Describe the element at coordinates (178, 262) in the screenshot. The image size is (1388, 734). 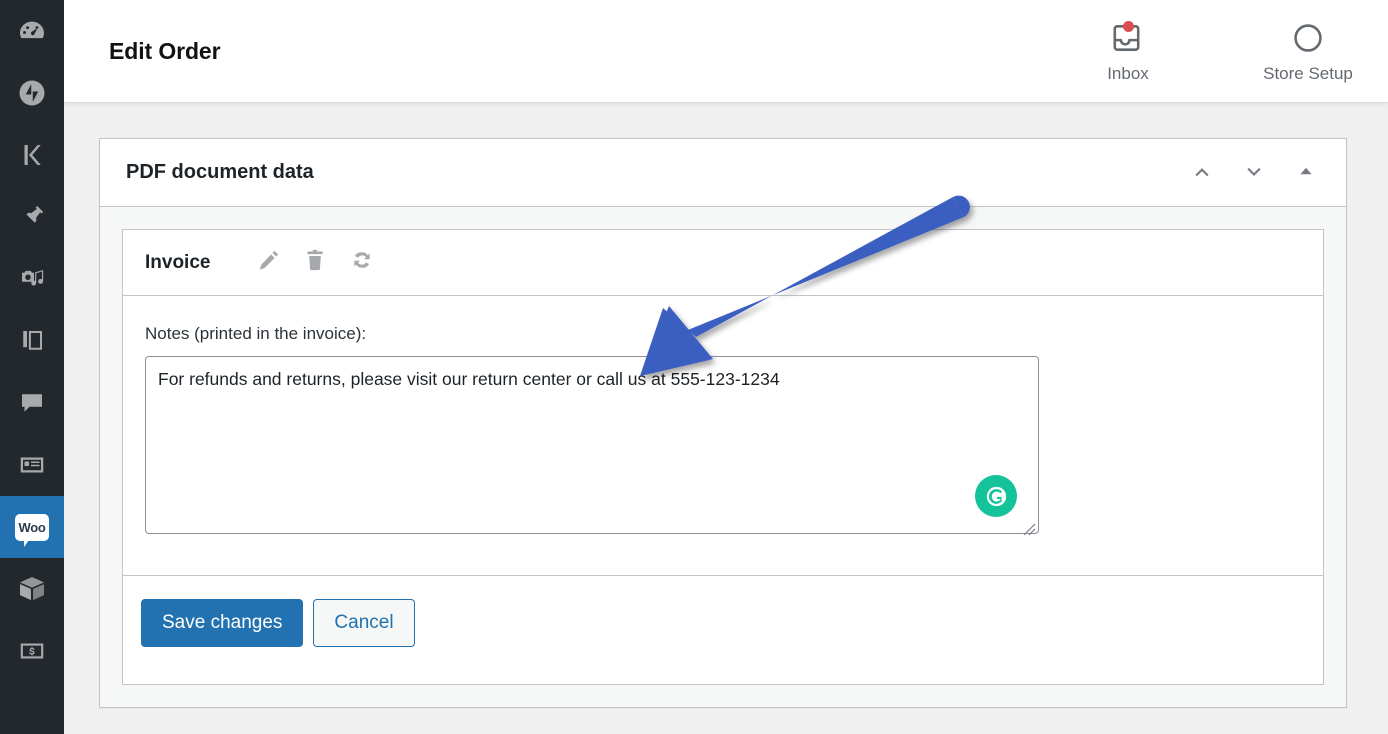
I see `invoice-title: Invoice` at that location.